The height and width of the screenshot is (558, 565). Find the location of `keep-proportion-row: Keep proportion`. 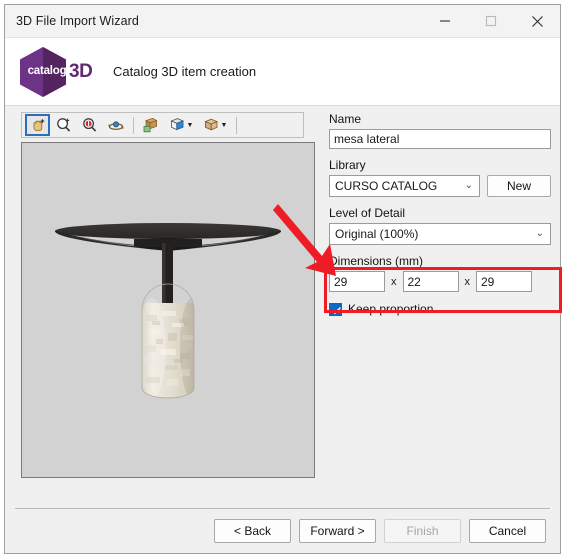

keep-proportion-row: Keep proportion is located at coordinates (440, 309).